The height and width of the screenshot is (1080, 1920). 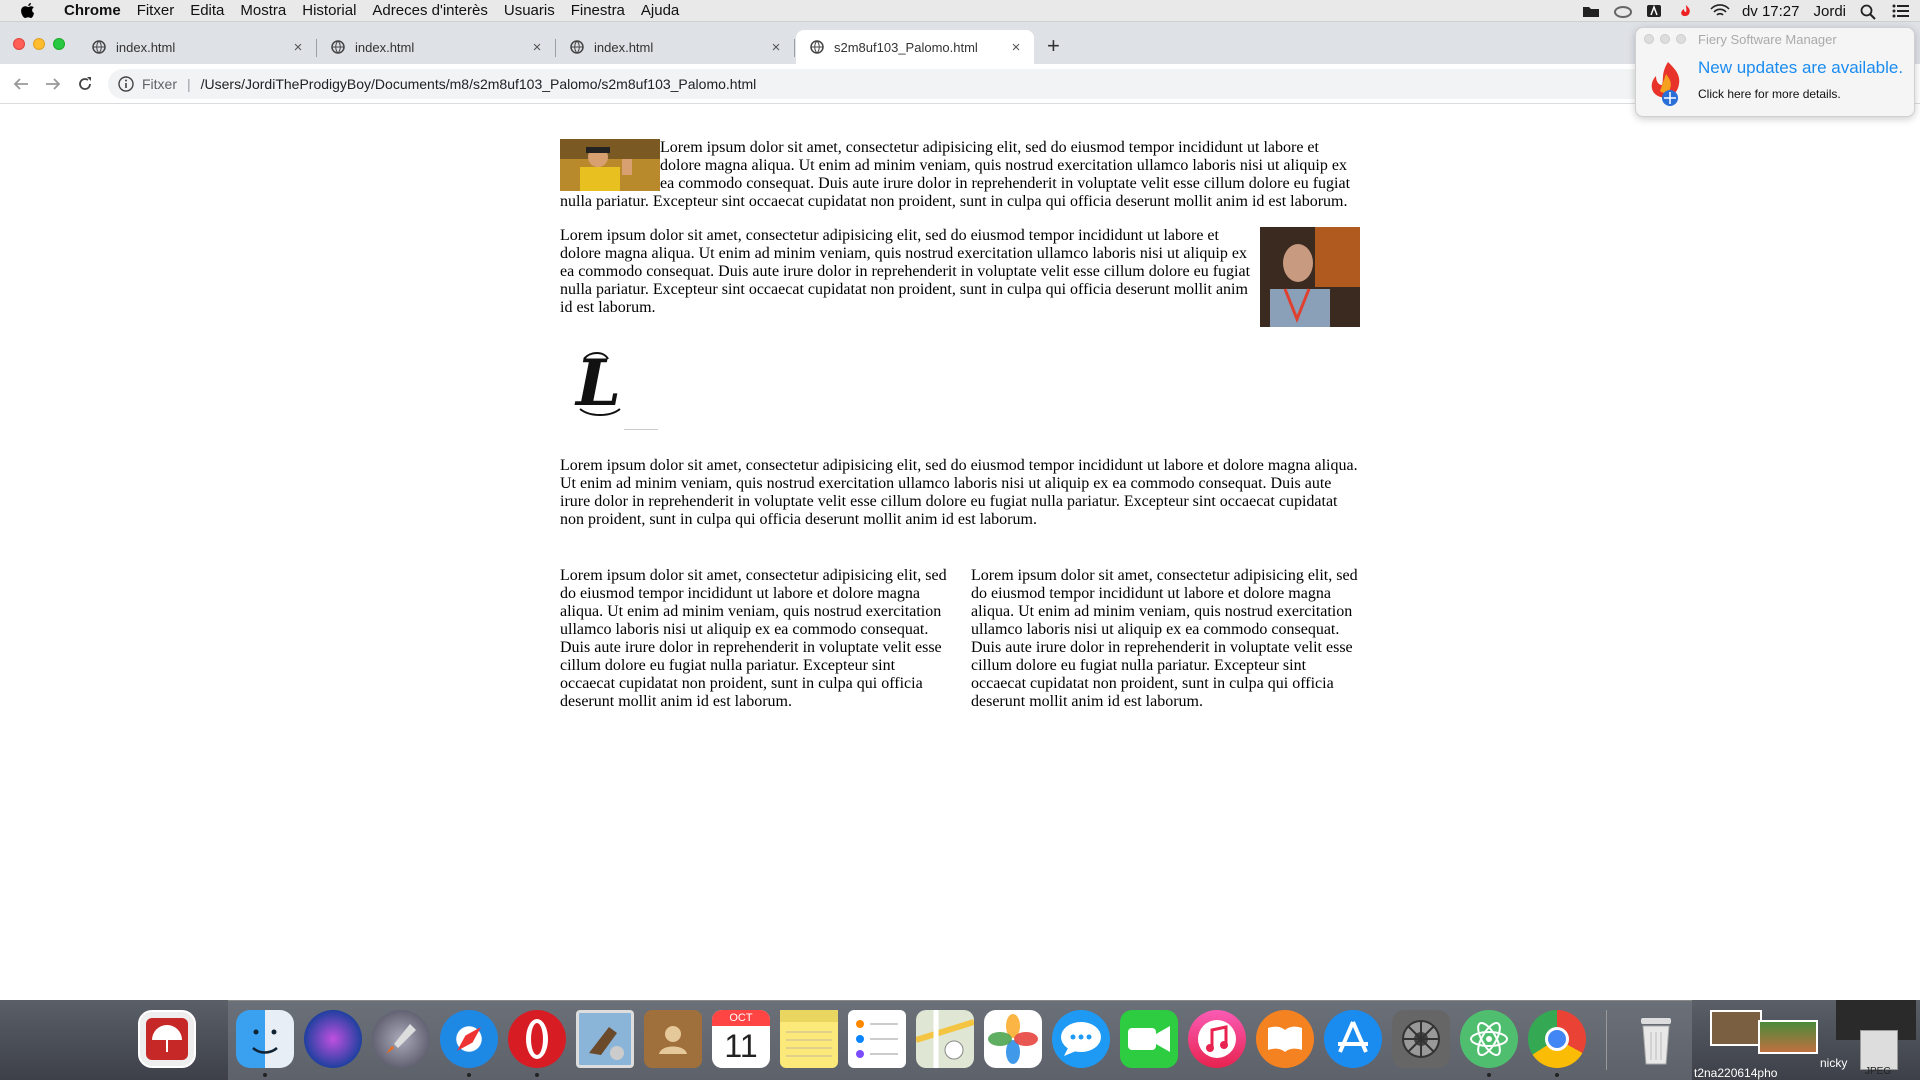 I want to click on calendar-icon: OCT 11, so click(x=741, y=1039).